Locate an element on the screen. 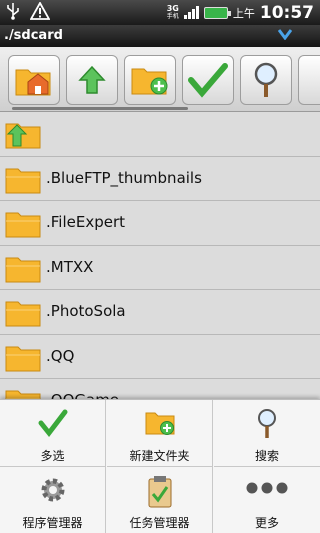  multi-select-button is located at coordinates (208, 80).